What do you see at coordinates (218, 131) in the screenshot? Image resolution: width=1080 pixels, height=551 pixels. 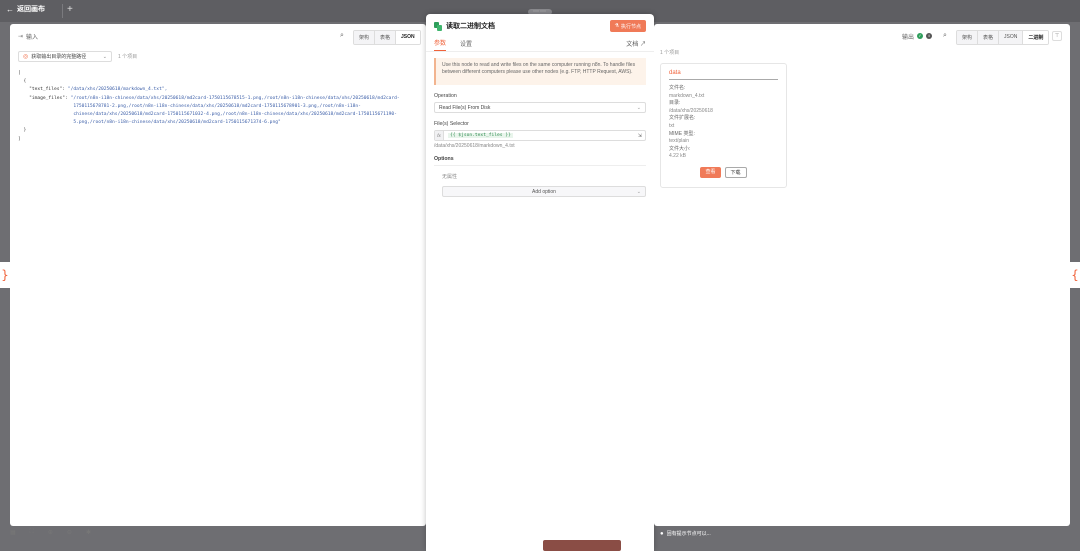 I see `json-line: }` at bounding box center [218, 131].